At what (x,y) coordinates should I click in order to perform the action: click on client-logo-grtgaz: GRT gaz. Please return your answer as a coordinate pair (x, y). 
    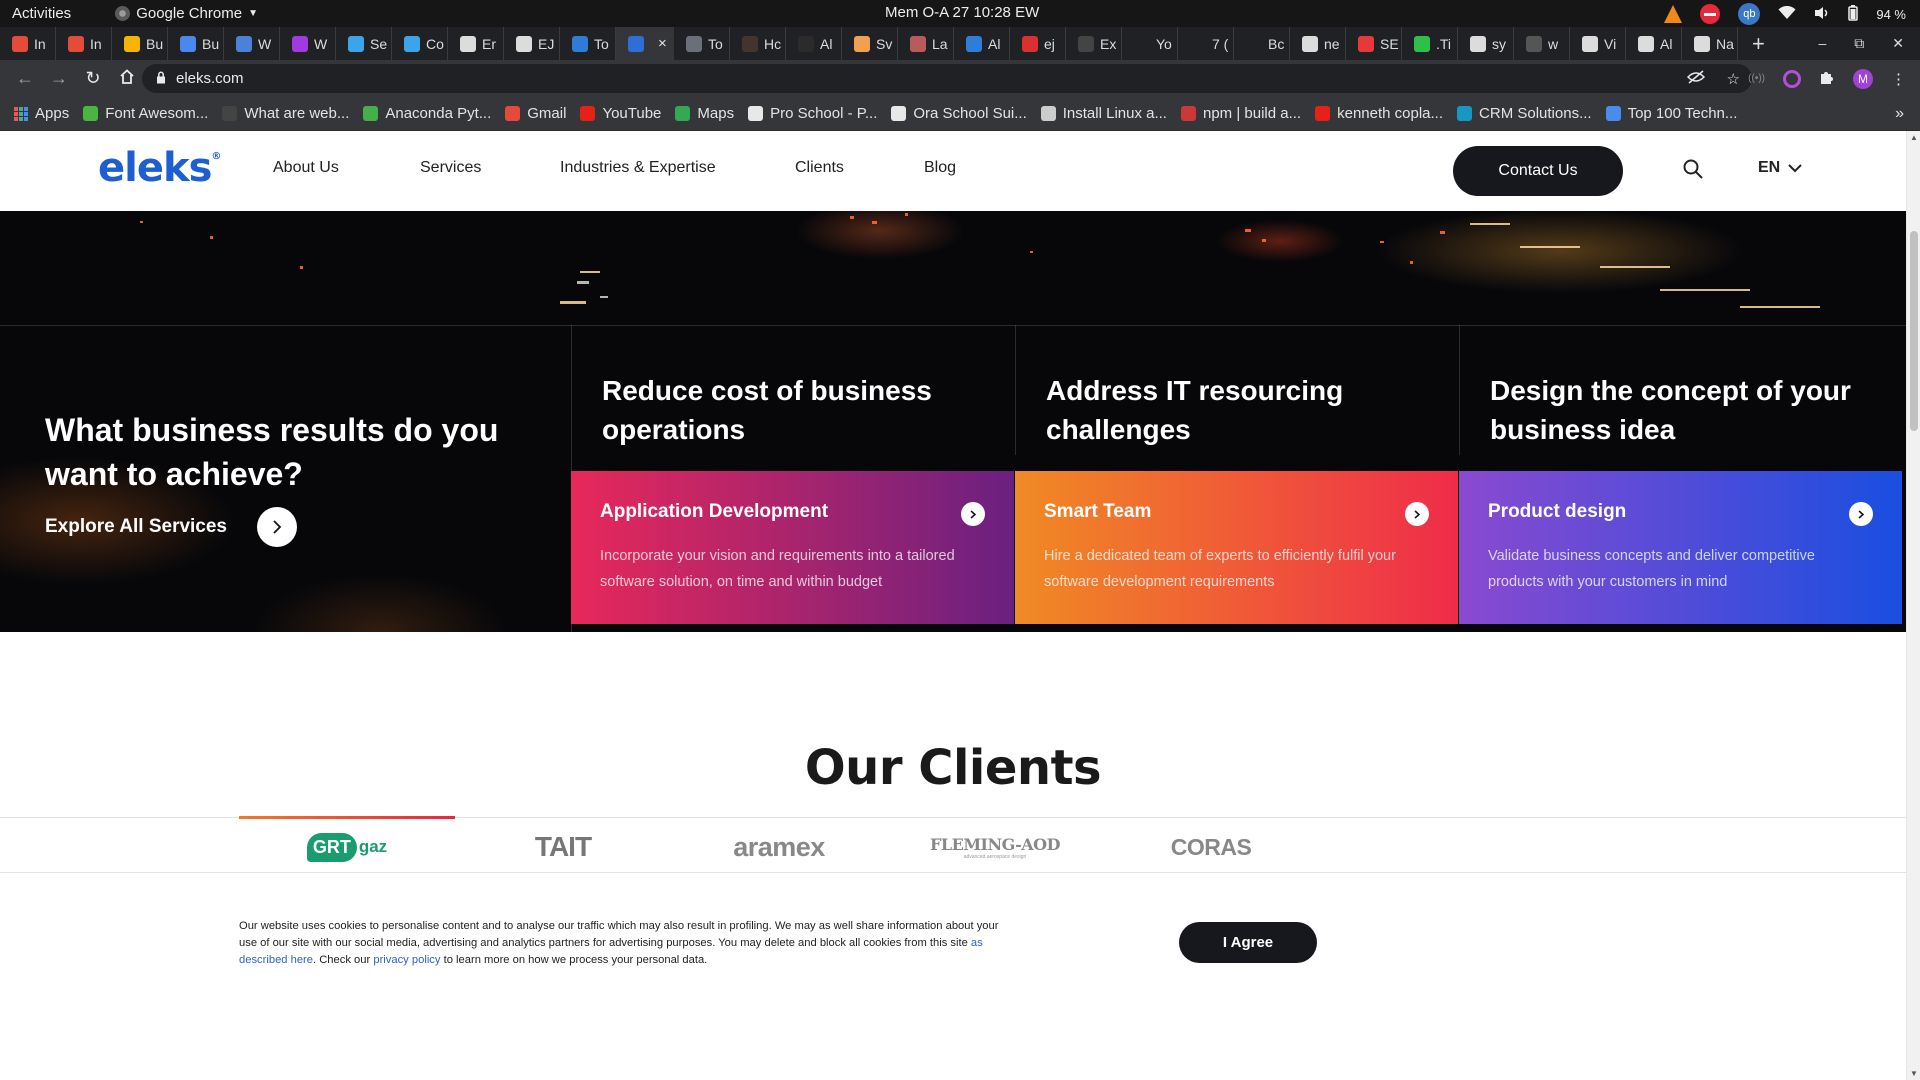
    Looking at the image, I should click on (347, 847).